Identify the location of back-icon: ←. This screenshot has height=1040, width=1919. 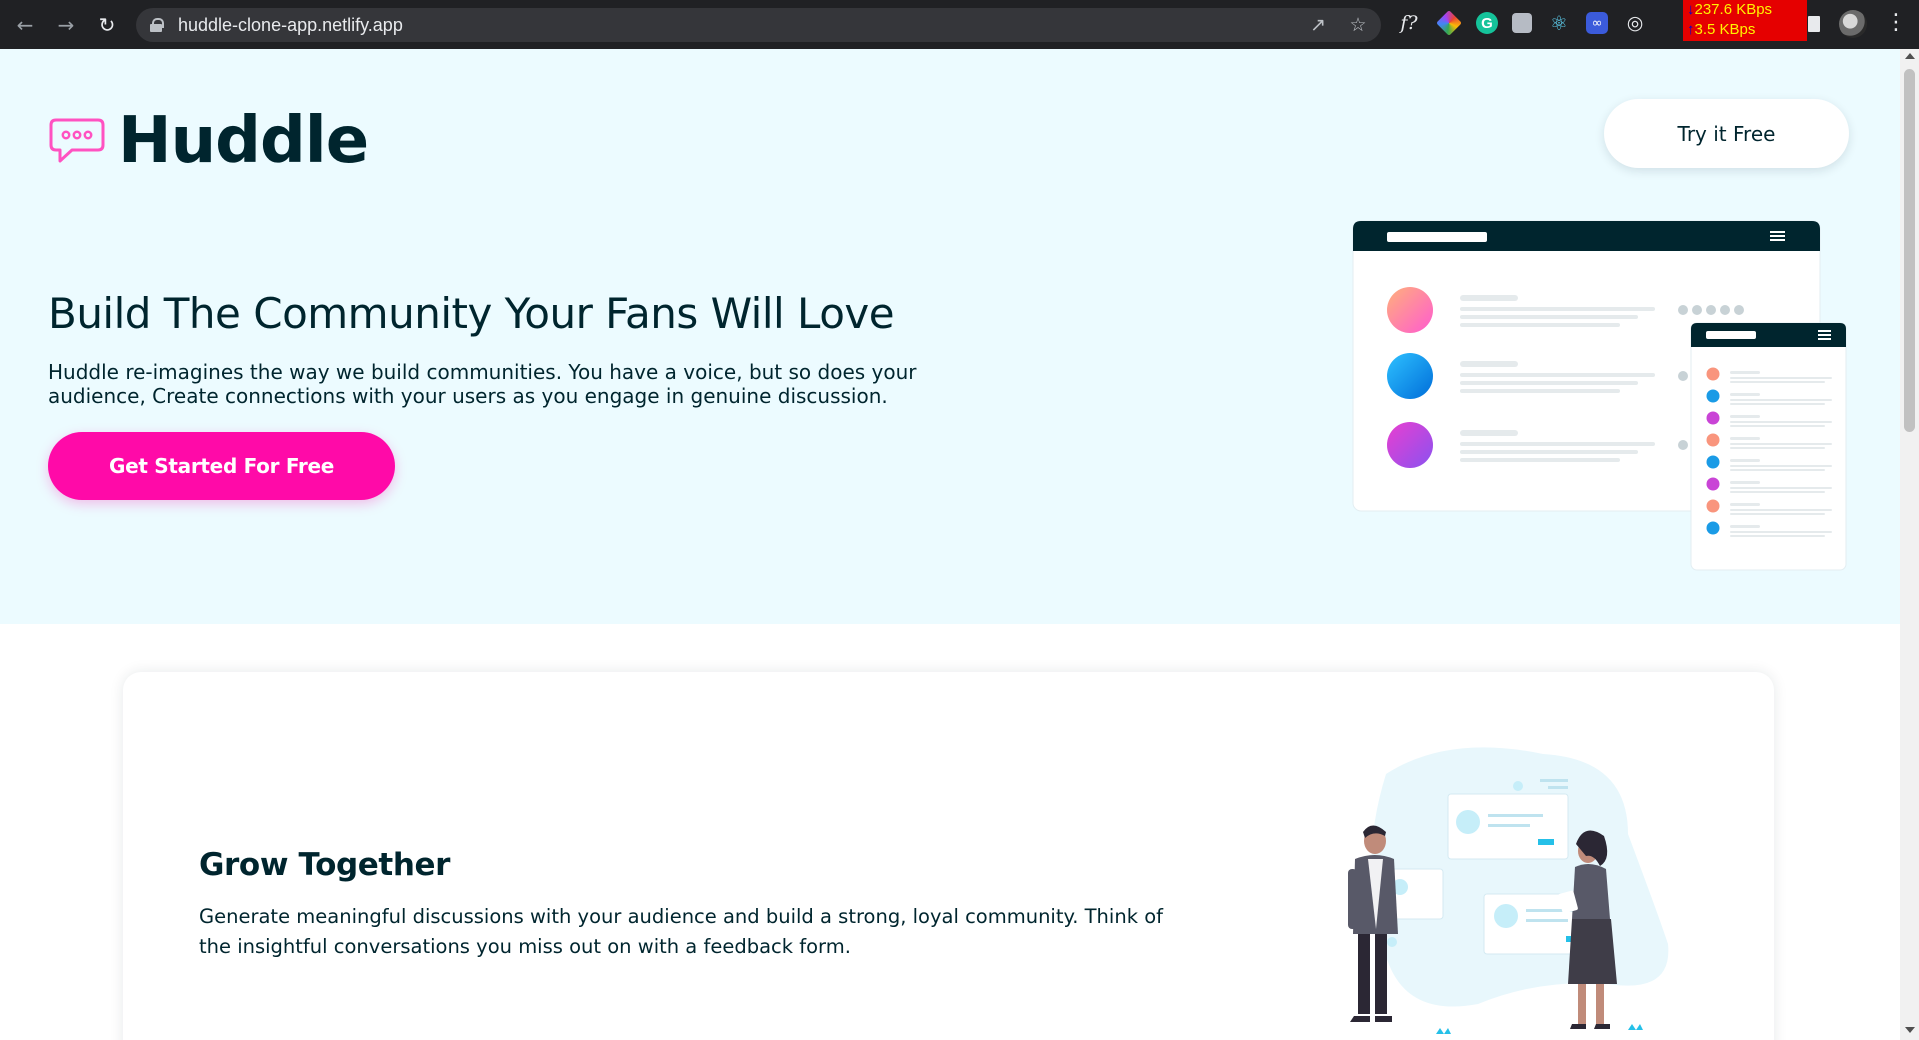
(25, 25).